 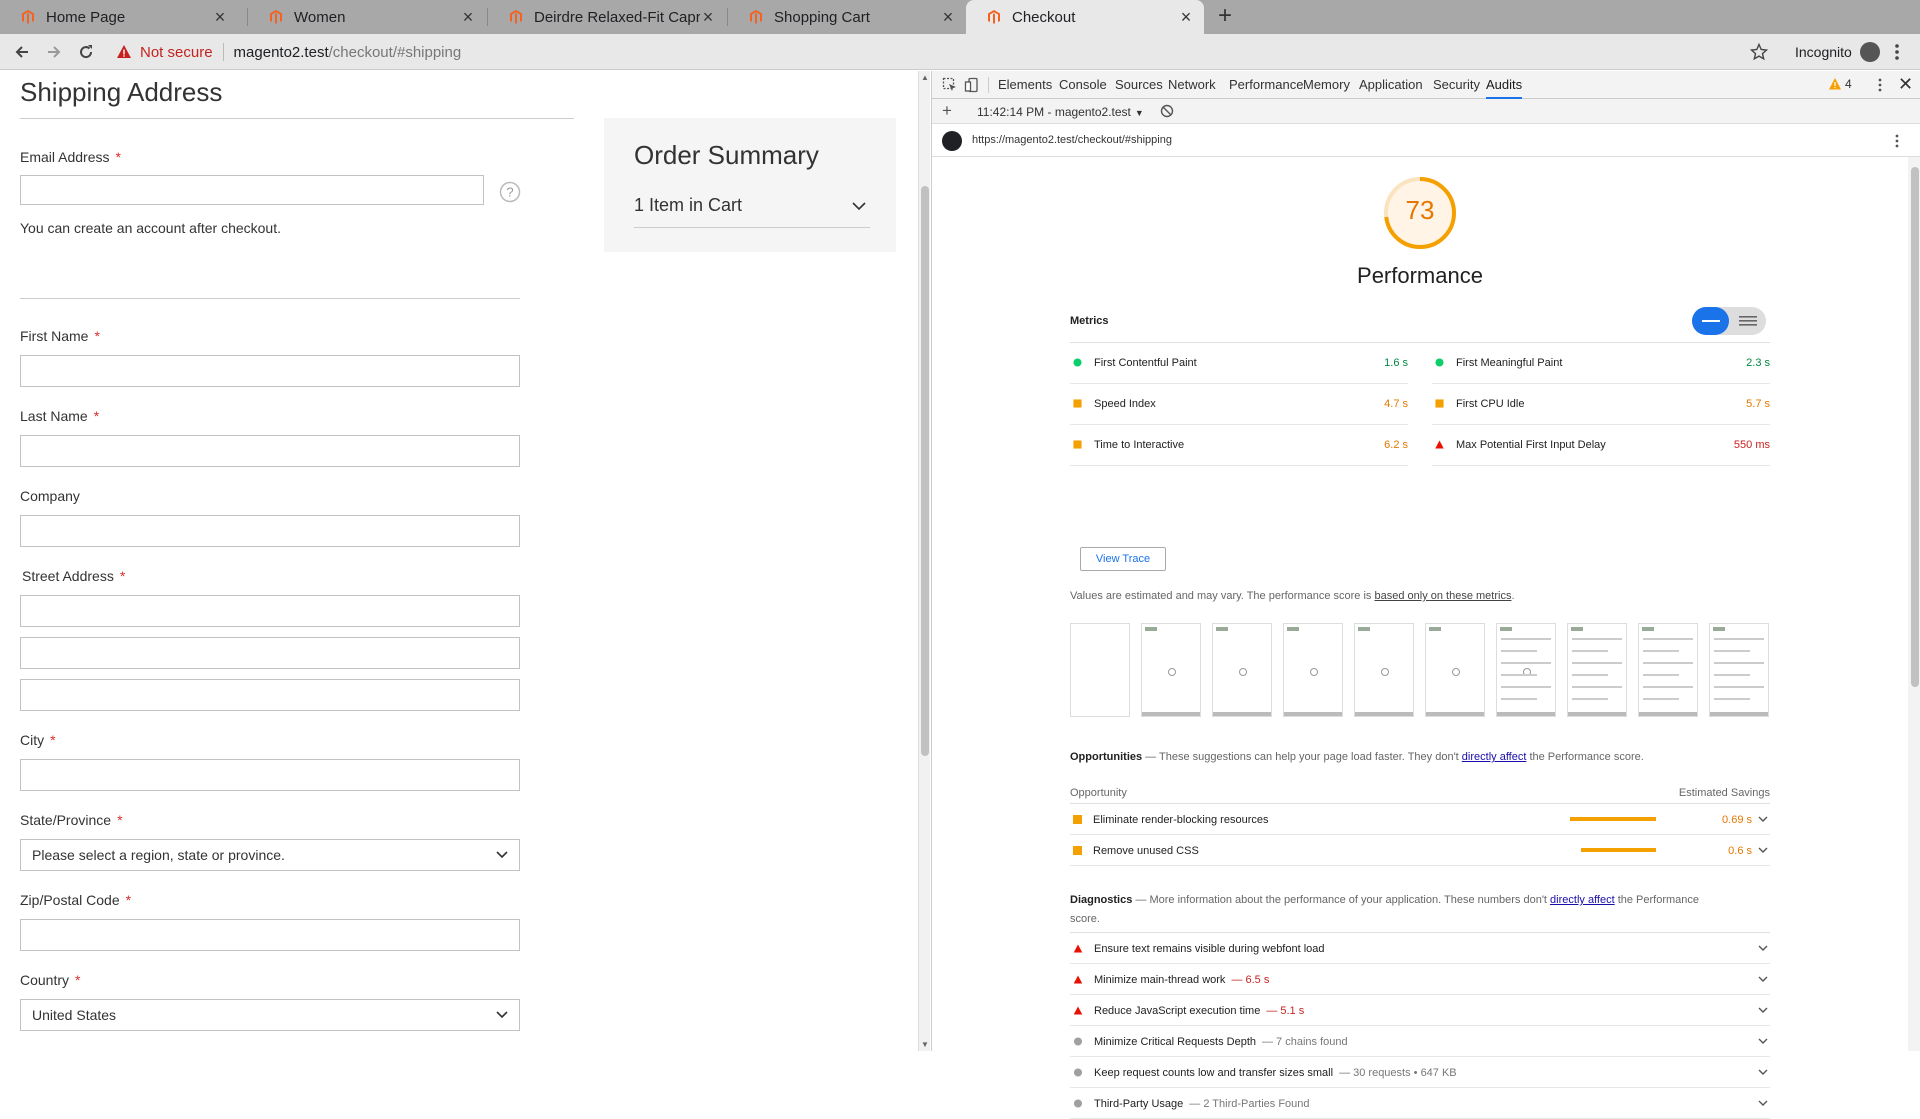 What do you see at coordinates (1439, 362) in the screenshot?
I see `pass-status-icon` at bounding box center [1439, 362].